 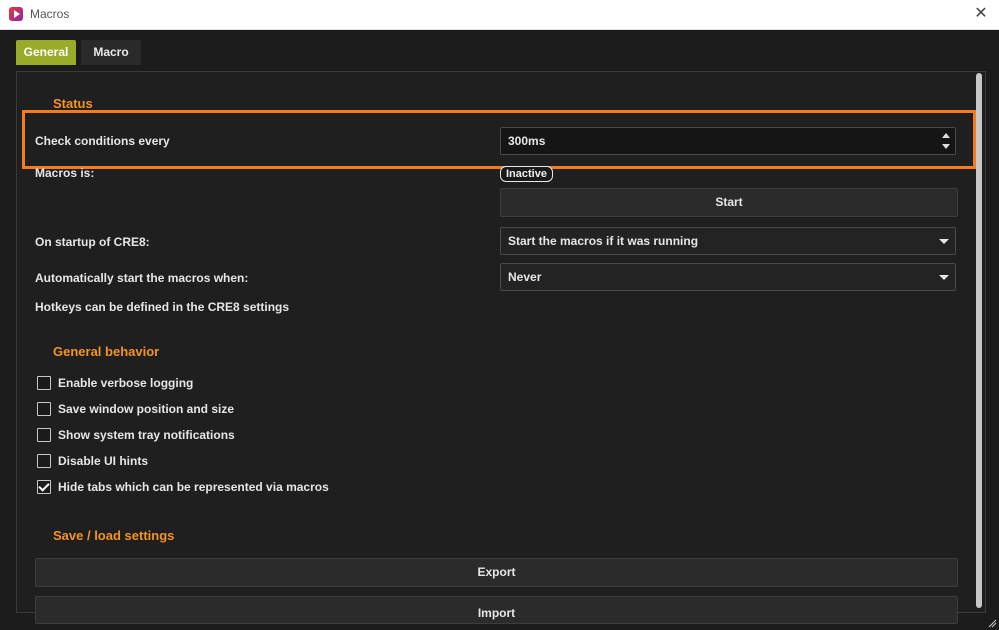 What do you see at coordinates (92, 242) in the screenshot?
I see `startup-label: On startup of CRE8:` at bounding box center [92, 242].